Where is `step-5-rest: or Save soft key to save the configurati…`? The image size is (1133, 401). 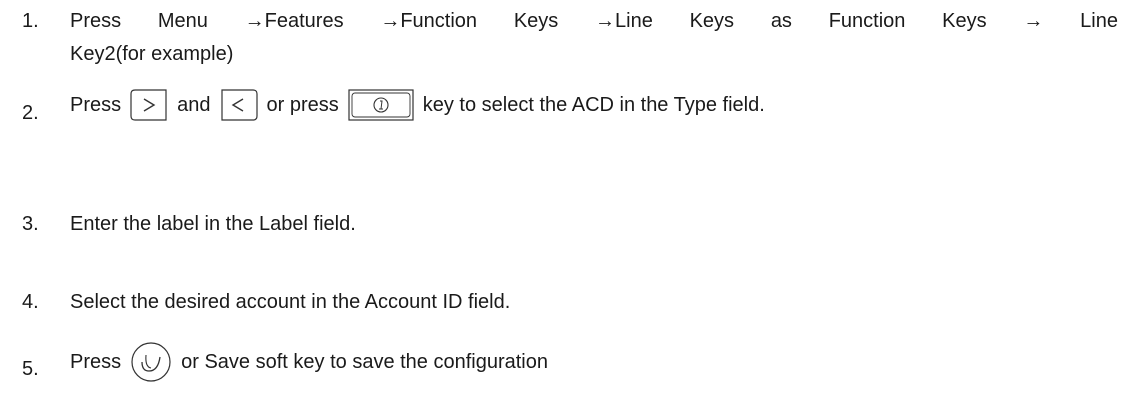 step-5-rest: or Save soft key to save the configurati… is located at coordinates (364, 361).